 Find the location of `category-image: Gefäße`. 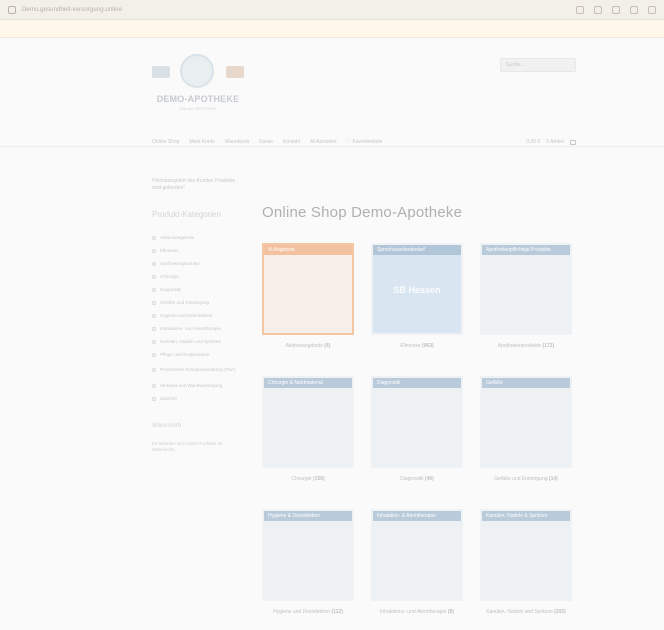

category-image: Gefäße is located at coordinates (526, 422).